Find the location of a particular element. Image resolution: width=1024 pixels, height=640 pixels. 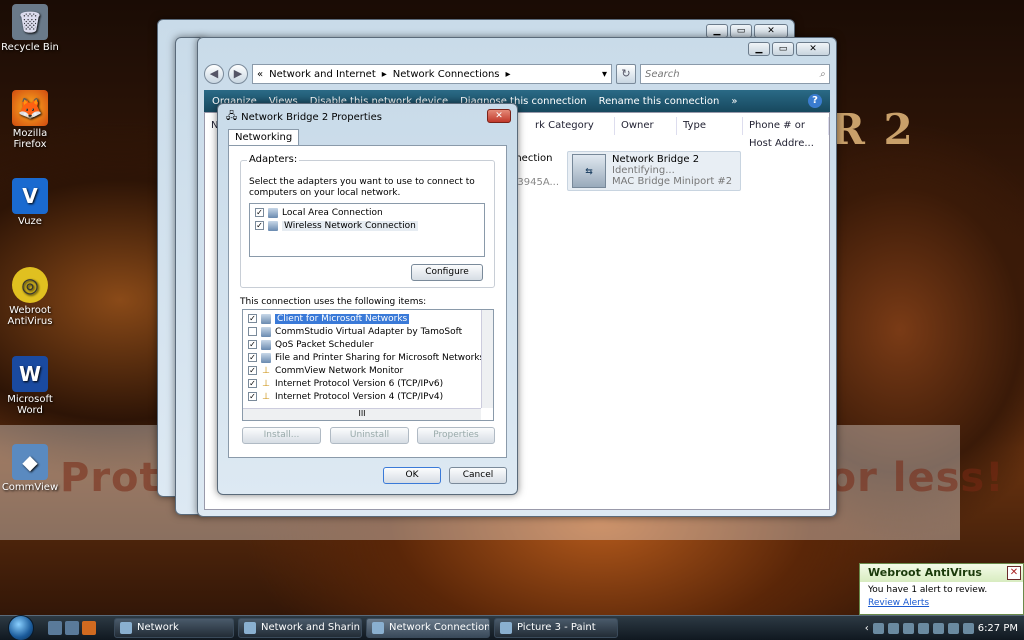

list-item: ✓ ⊥ CommView Network Monitor is located at coordinates (368, 370).